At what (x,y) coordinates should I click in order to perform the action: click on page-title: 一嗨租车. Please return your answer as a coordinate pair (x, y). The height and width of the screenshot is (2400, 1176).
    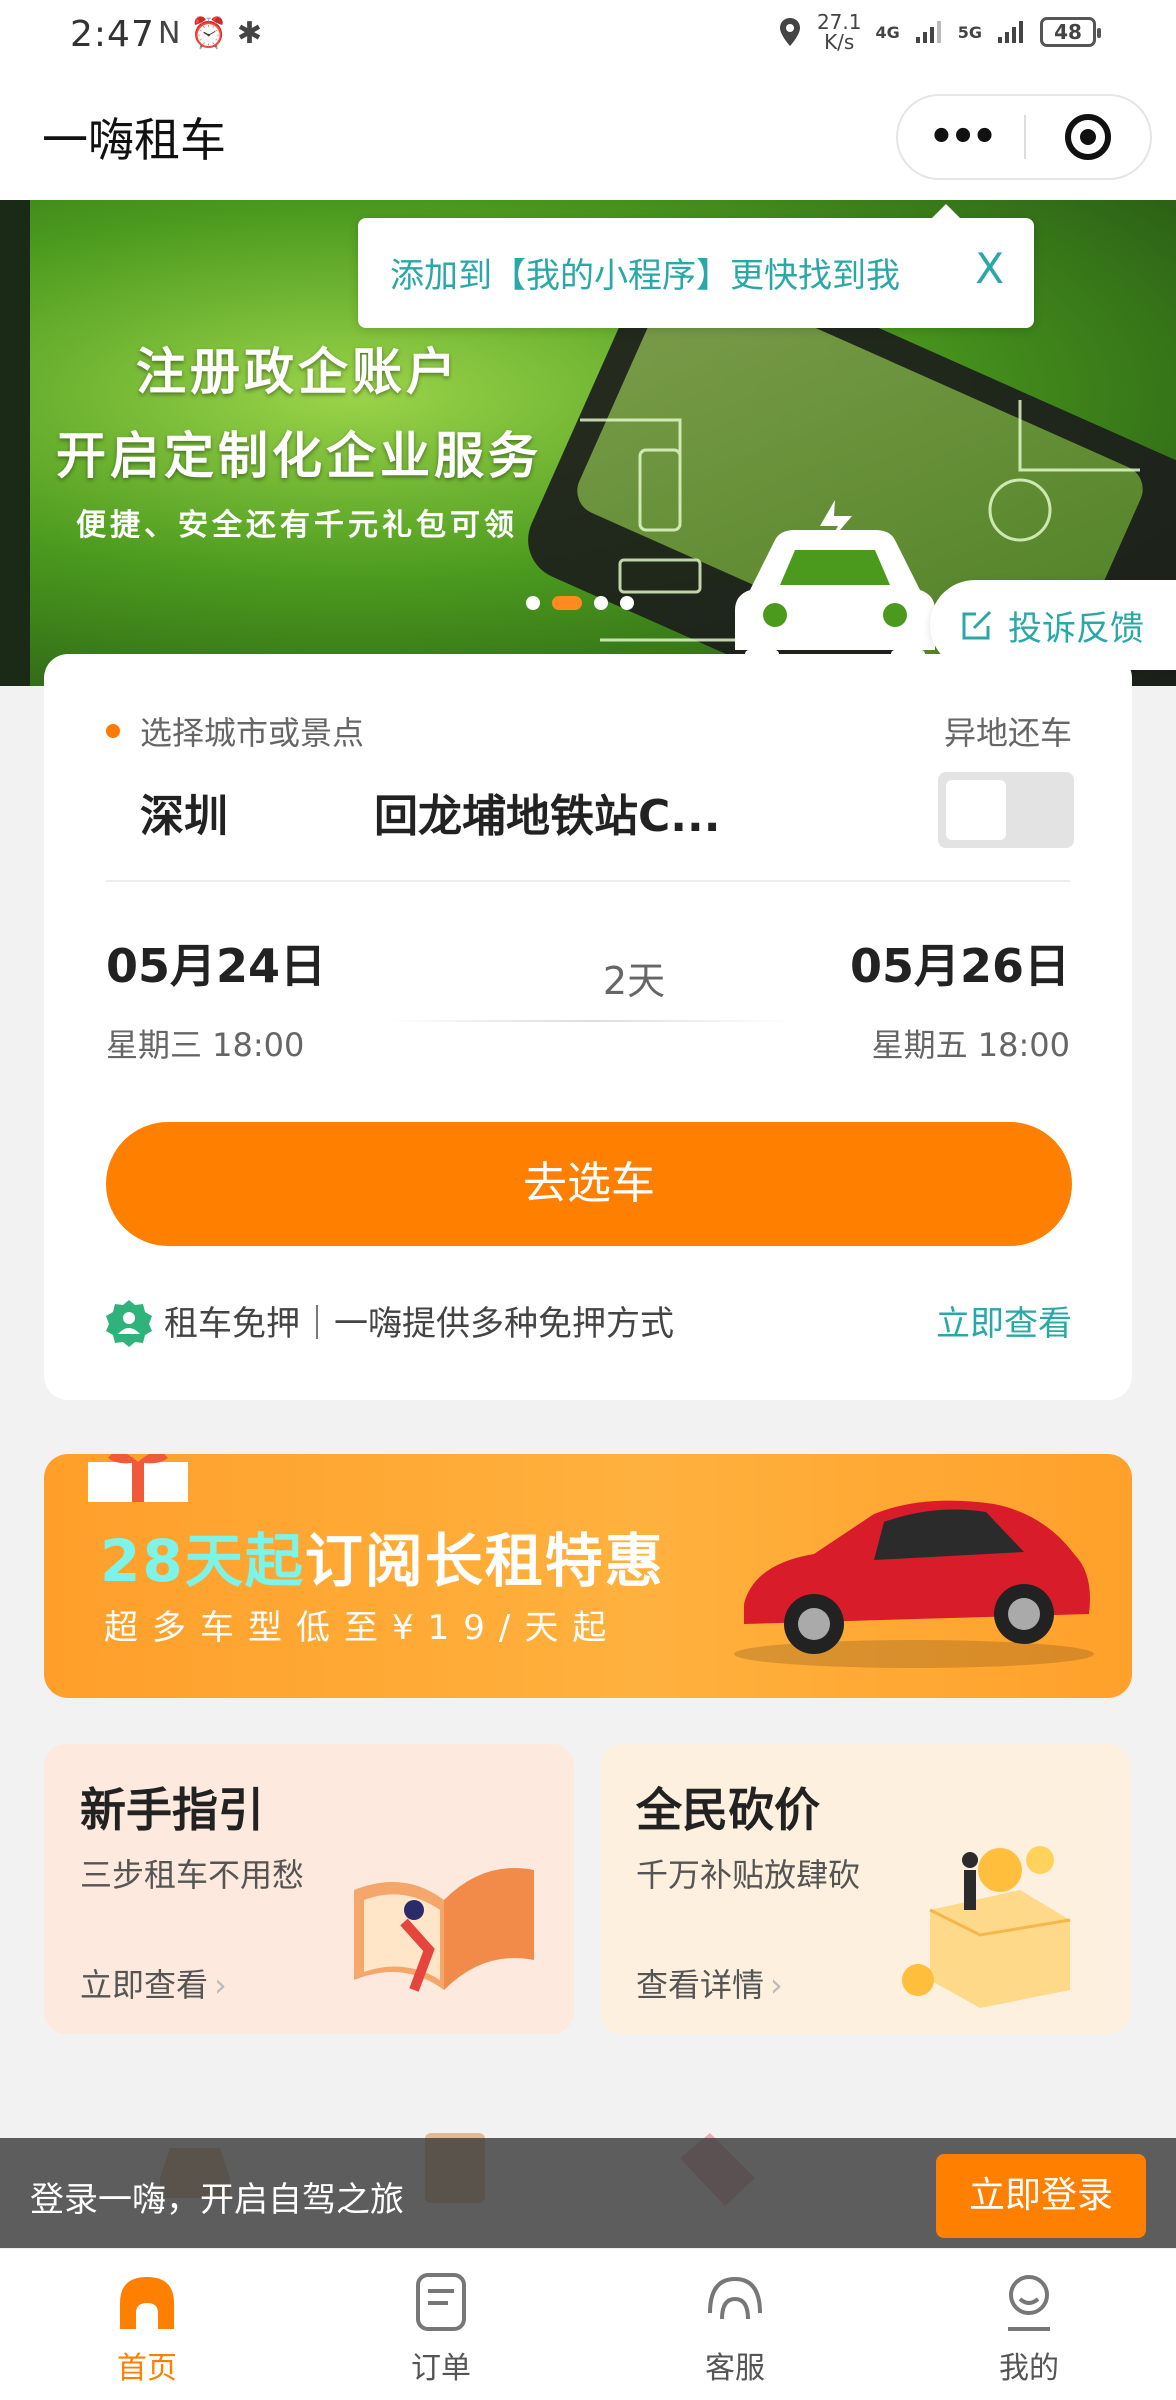
    Looking at the image, I should click on (134, 140).